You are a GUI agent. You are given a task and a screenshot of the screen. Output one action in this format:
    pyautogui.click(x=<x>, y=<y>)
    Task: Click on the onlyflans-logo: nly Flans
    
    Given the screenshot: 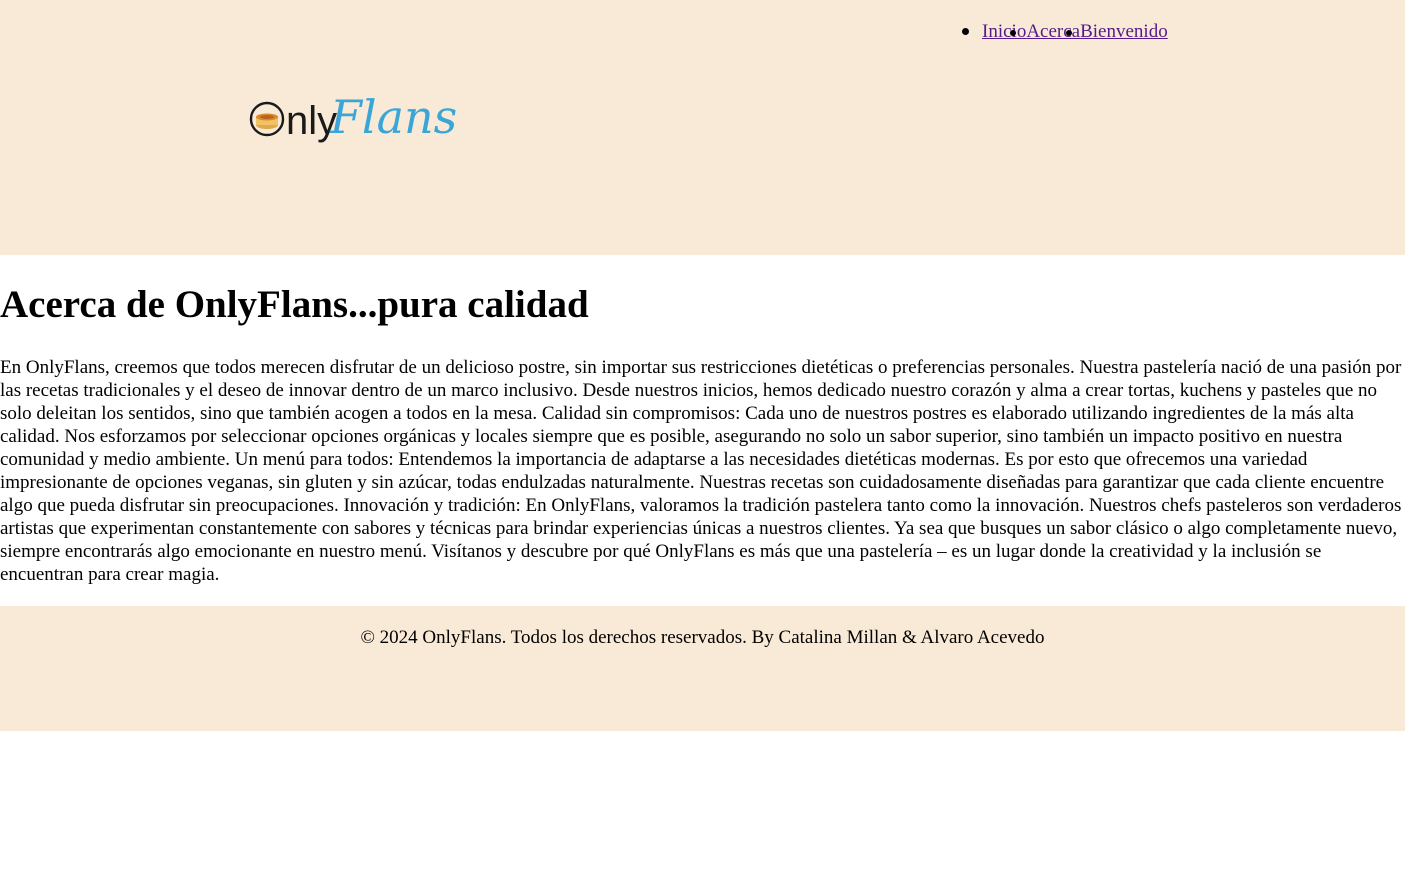 What is the action you would take?
    pyautogui.click(x=353, y=117)
    